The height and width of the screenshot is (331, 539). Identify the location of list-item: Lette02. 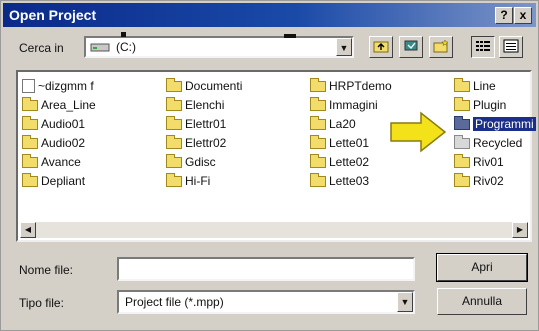
(340, 161).